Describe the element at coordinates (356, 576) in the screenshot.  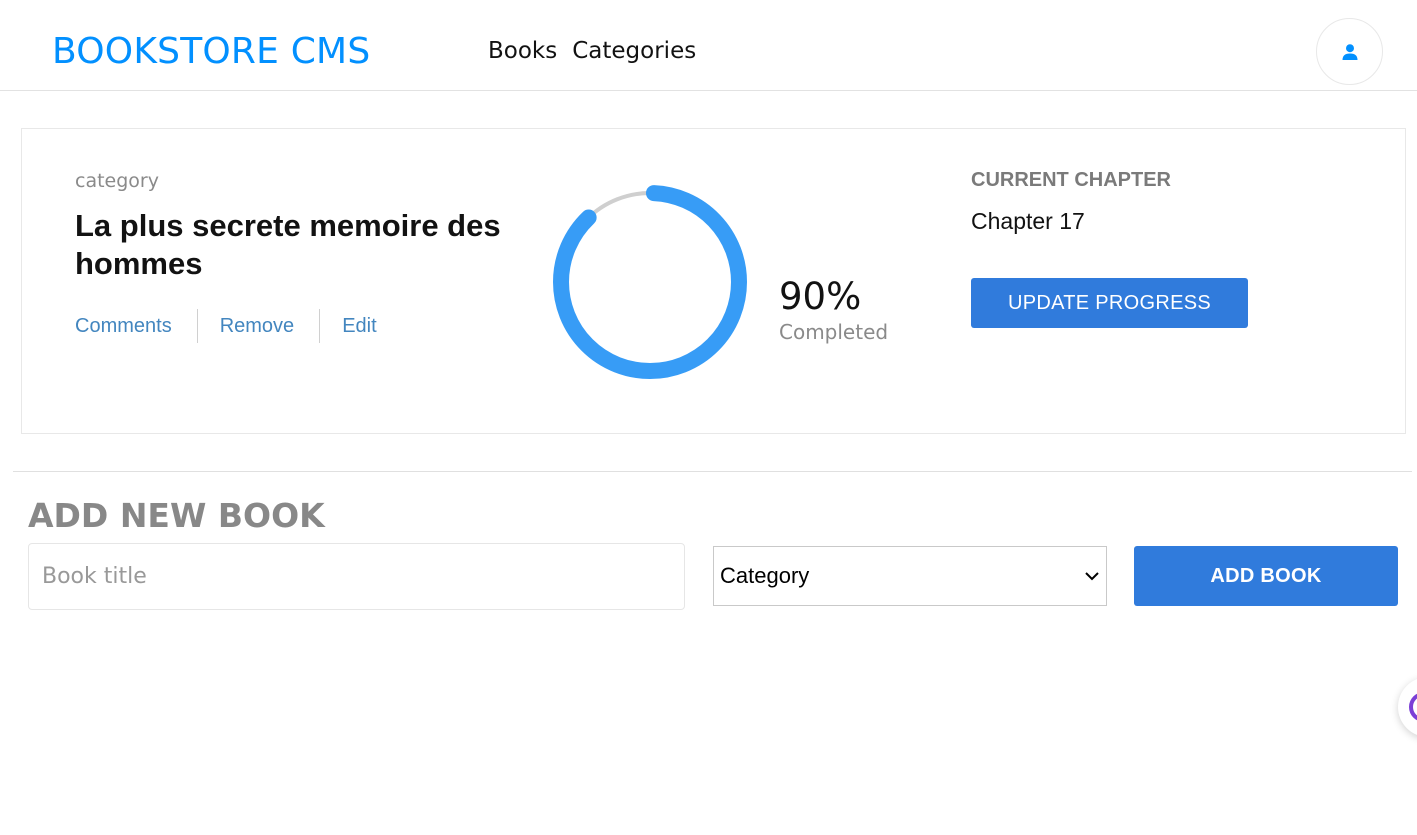
I see `book-title-input` at that location.